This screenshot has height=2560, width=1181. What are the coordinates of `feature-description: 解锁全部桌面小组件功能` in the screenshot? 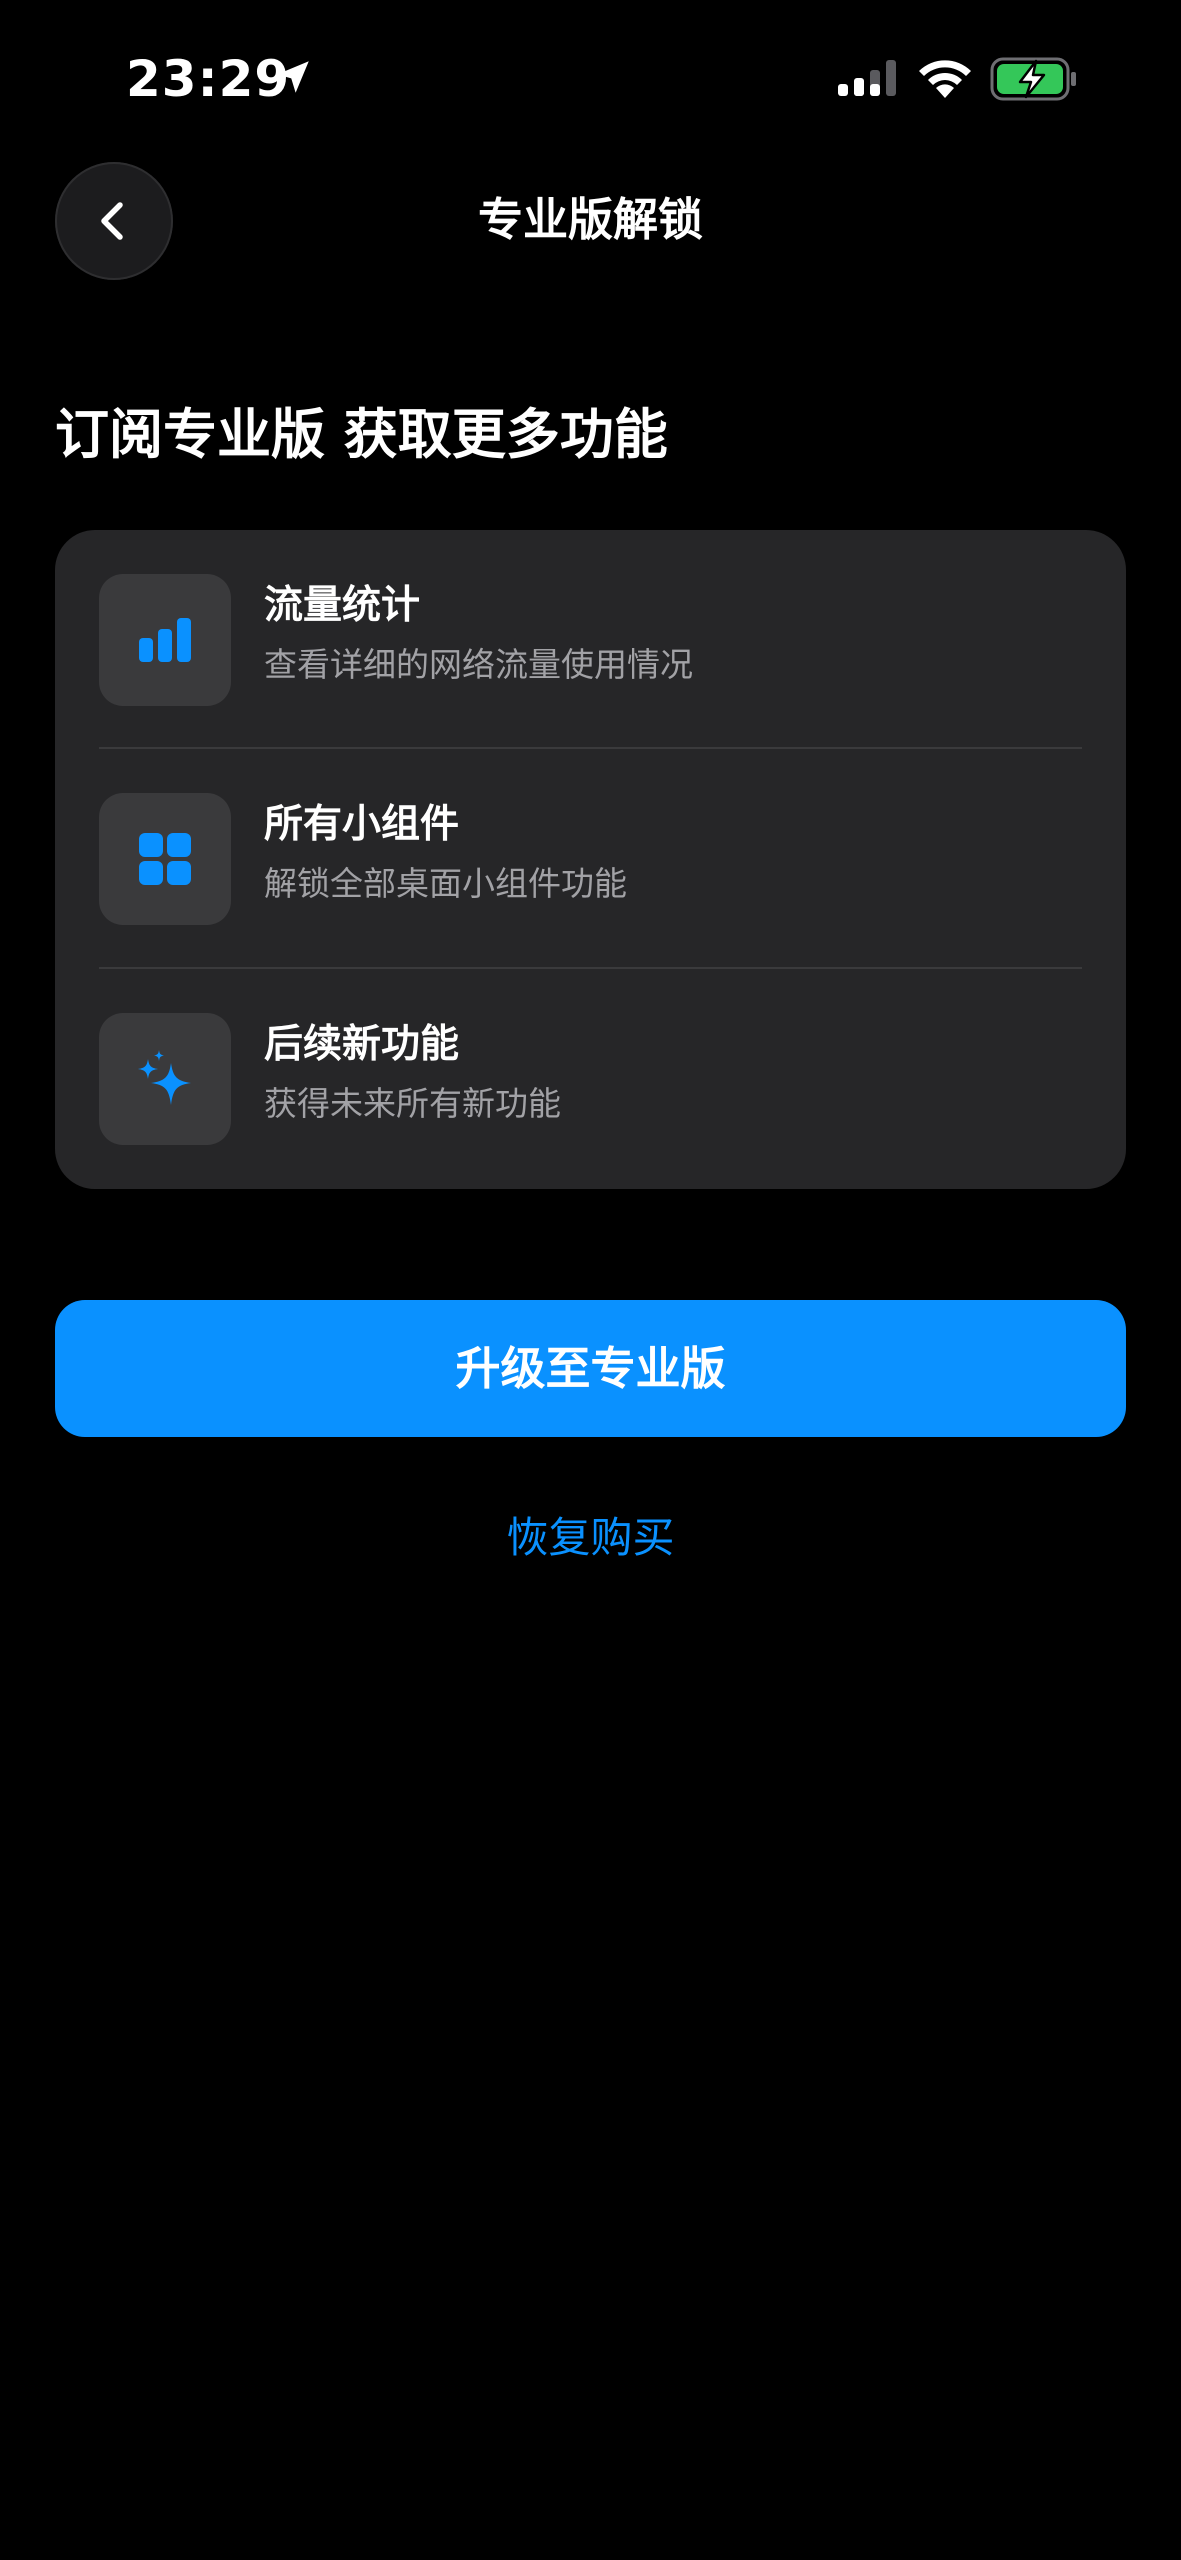 It's located at (445, 883).